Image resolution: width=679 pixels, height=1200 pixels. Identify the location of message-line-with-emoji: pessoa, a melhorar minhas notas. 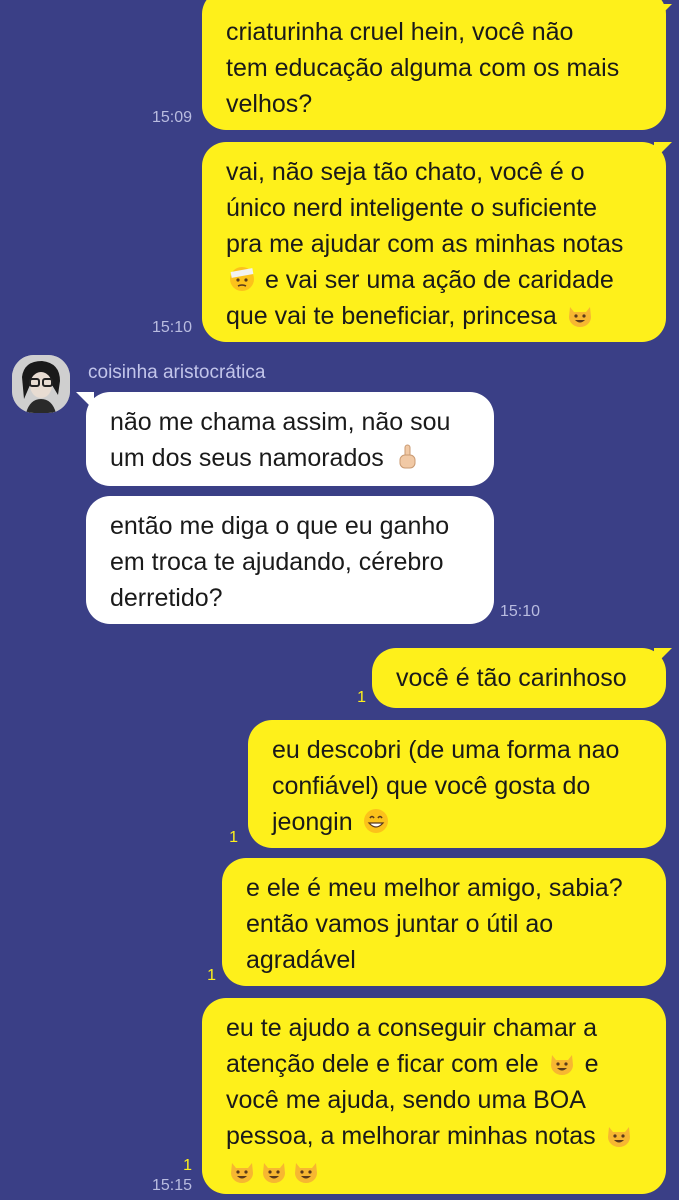
(434, 1136).